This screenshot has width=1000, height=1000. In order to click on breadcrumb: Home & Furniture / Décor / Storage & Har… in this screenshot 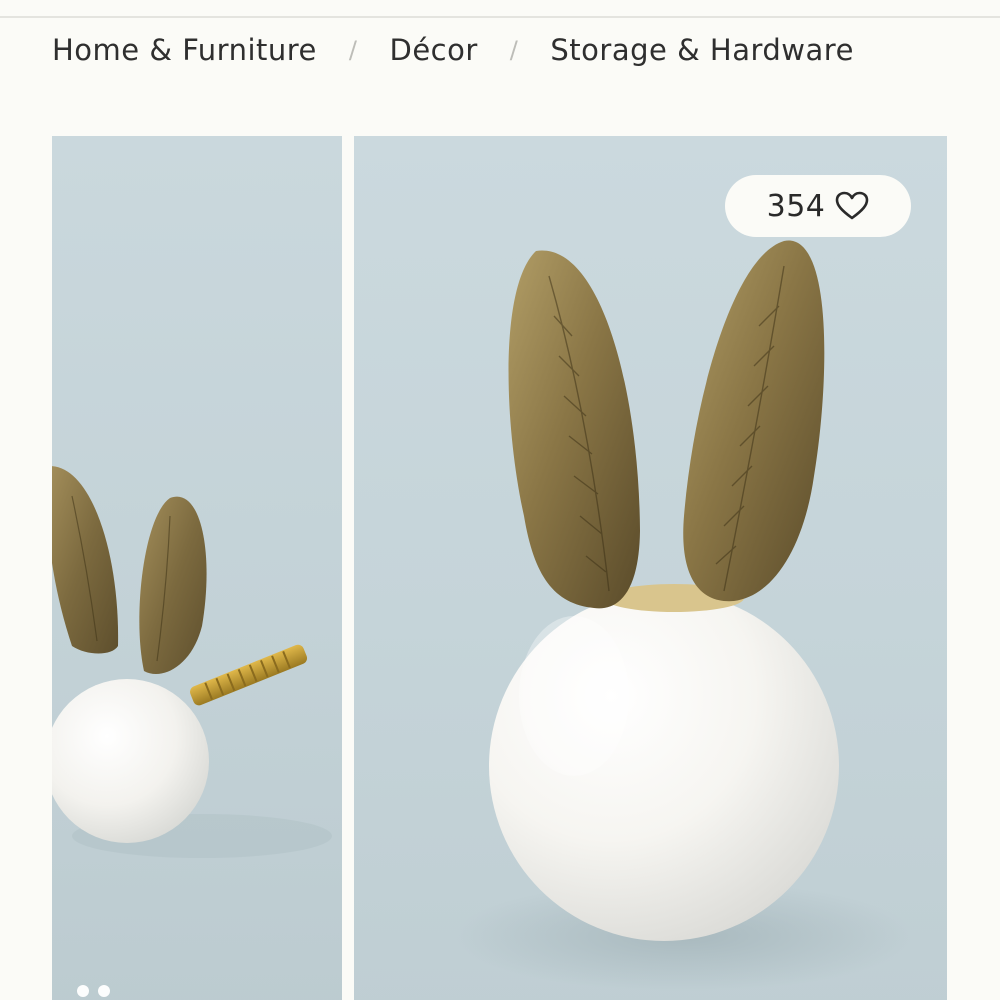, I will do `click(453, 50)`.